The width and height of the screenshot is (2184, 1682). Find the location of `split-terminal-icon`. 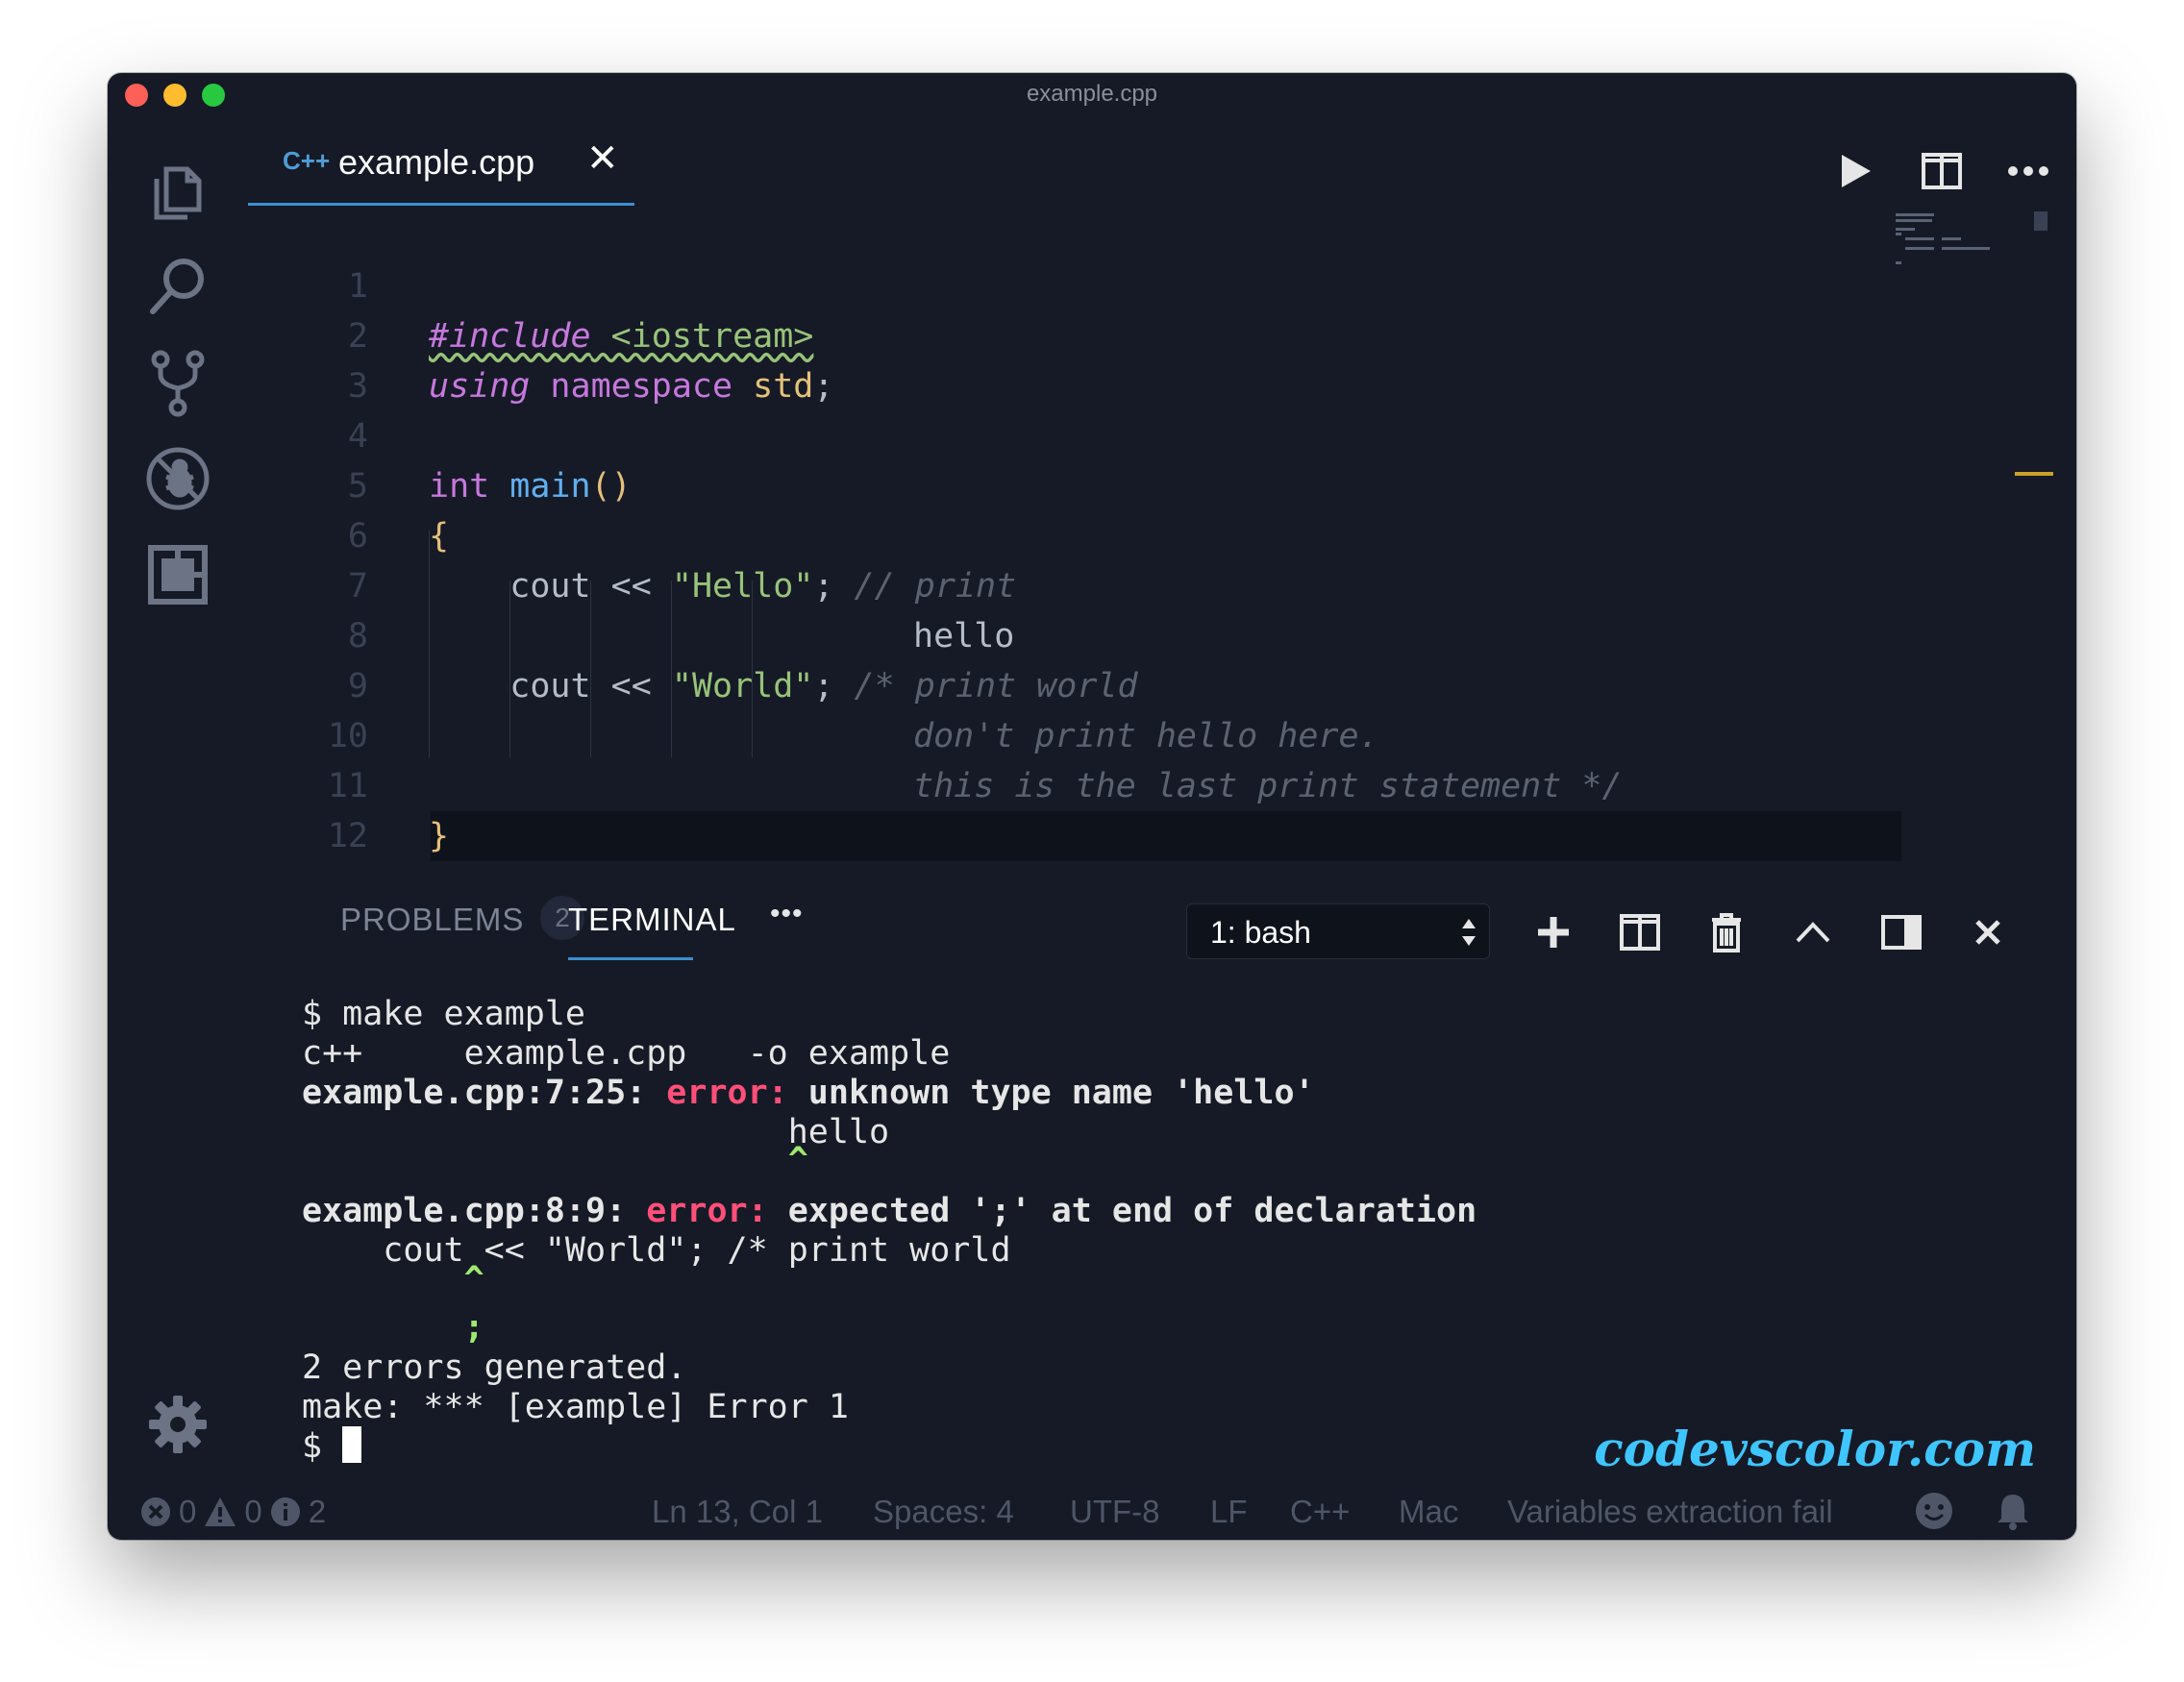

split-terminal-icon is located at coordinates (1640, 933).